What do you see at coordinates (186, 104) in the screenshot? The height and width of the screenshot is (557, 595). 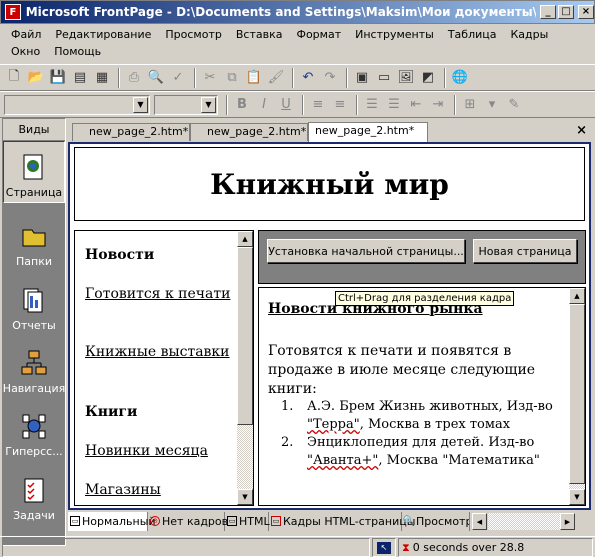 I see `font-size-dropdown: ▼` at bounding box center [186, 104].